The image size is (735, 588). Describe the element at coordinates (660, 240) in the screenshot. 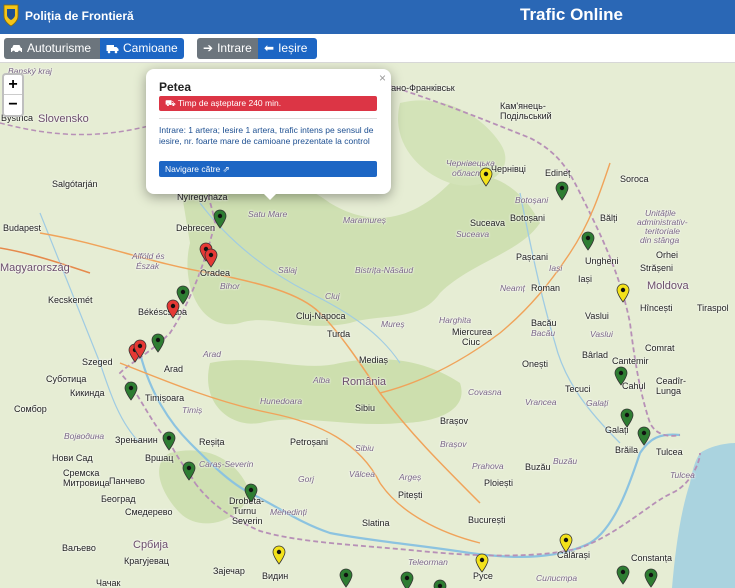

I see `map-label: din stânga` at that location.